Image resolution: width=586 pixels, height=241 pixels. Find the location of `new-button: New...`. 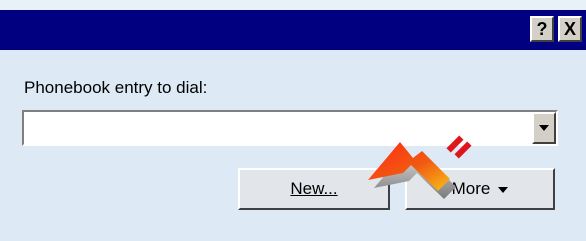

new-button: New... is located at coordinates (314, 189).